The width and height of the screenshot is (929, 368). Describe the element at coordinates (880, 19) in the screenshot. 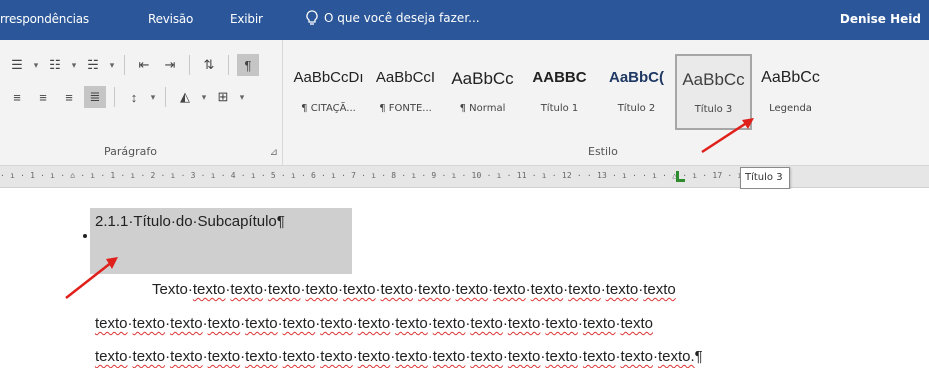

I see `user-name: Denise Heid` at that location.